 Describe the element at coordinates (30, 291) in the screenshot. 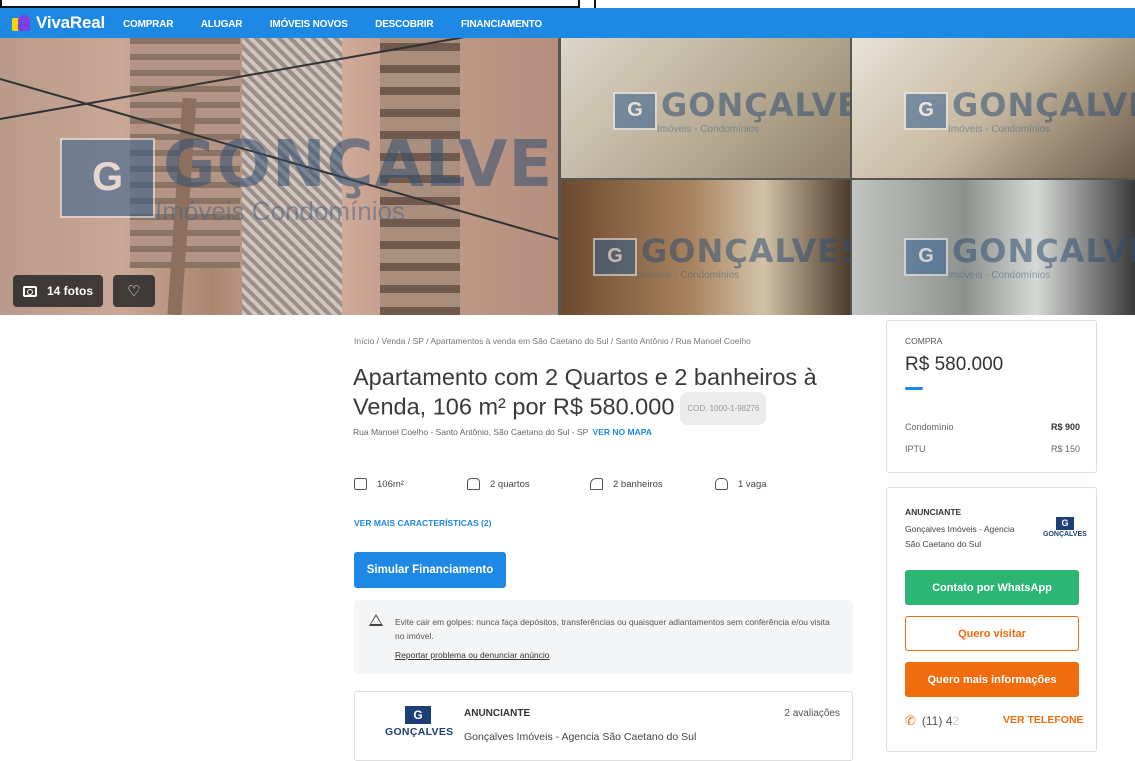

I see `camera-icon` at that location.